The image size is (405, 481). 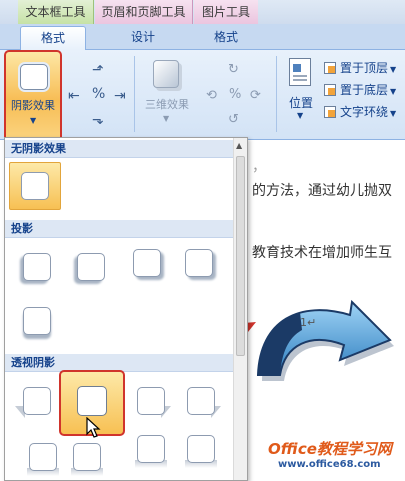 What do you see at coordinates (93, 427) in the screenshot?
I see `mouse-pointer-icon` at bounding box center [93, 427].